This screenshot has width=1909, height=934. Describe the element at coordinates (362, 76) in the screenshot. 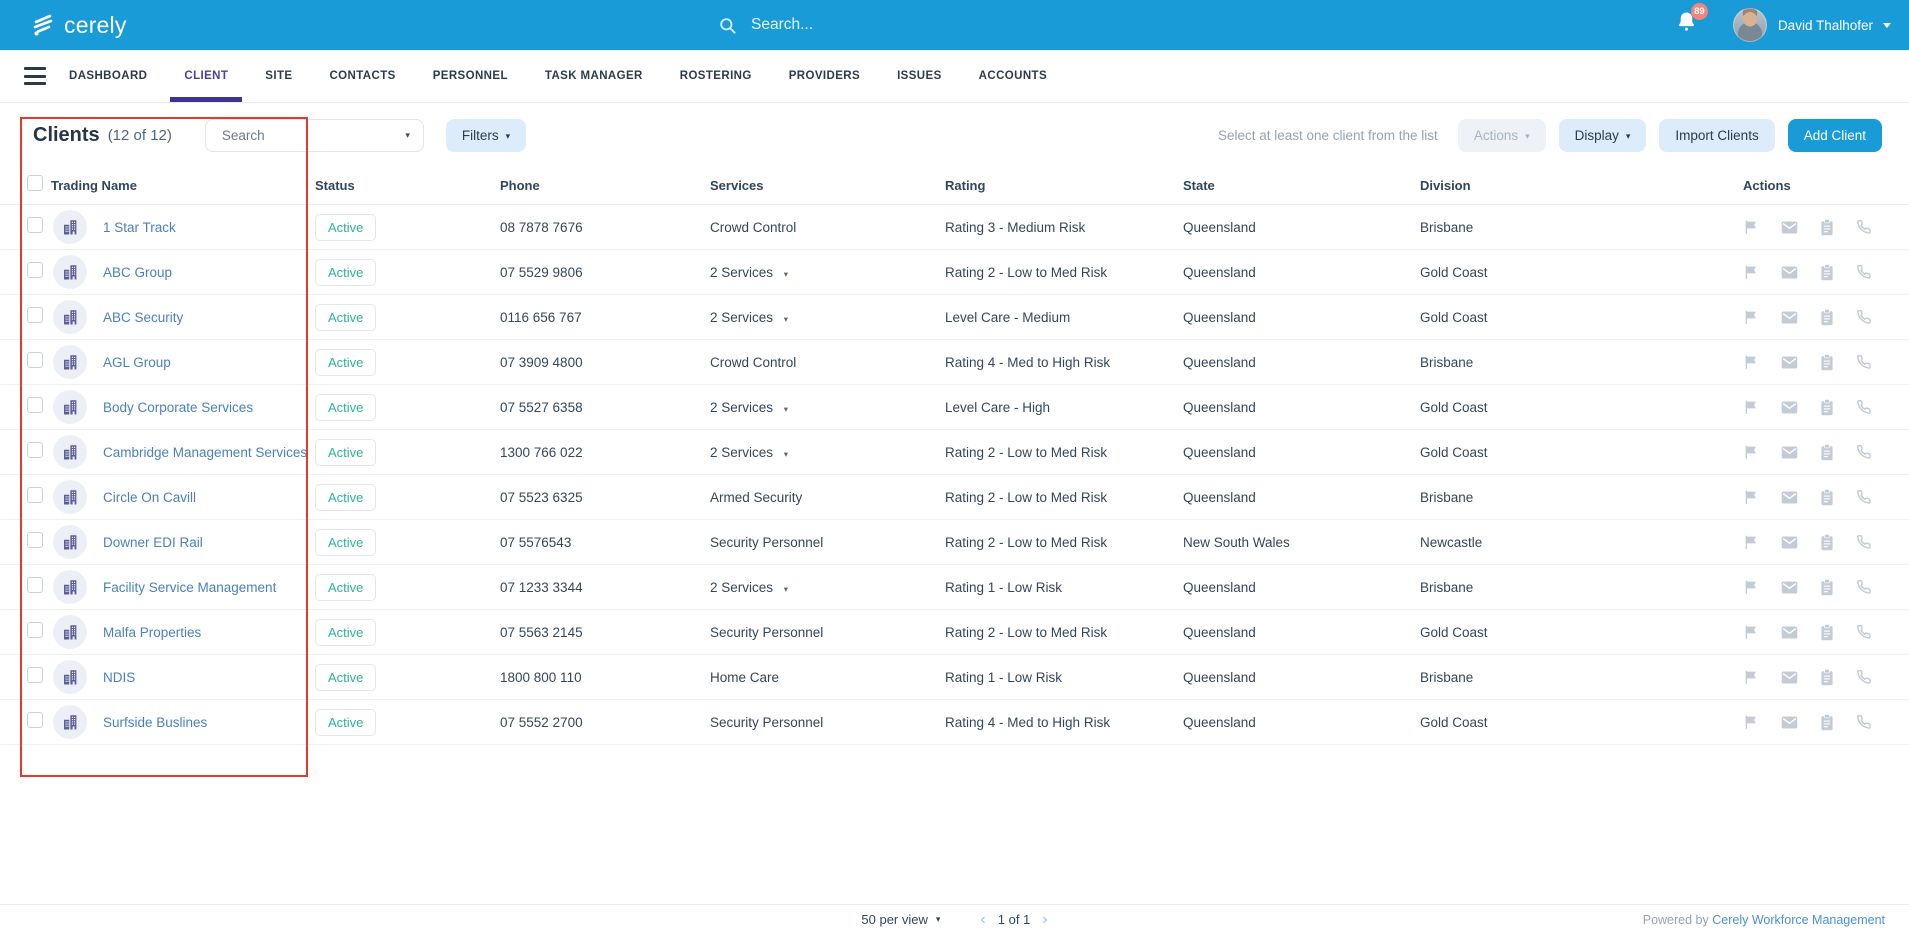

I see `nav-tab-contacts: CONTACTS` at that location.